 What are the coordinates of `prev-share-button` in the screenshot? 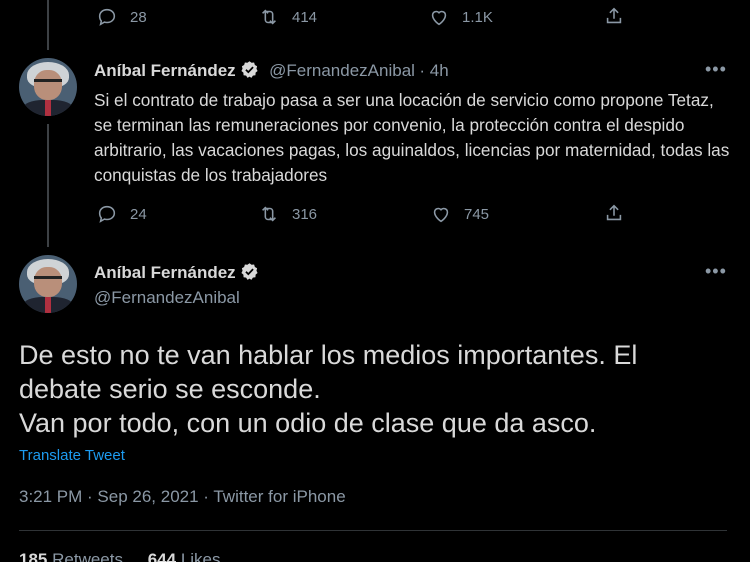 It's located at (614, 16).